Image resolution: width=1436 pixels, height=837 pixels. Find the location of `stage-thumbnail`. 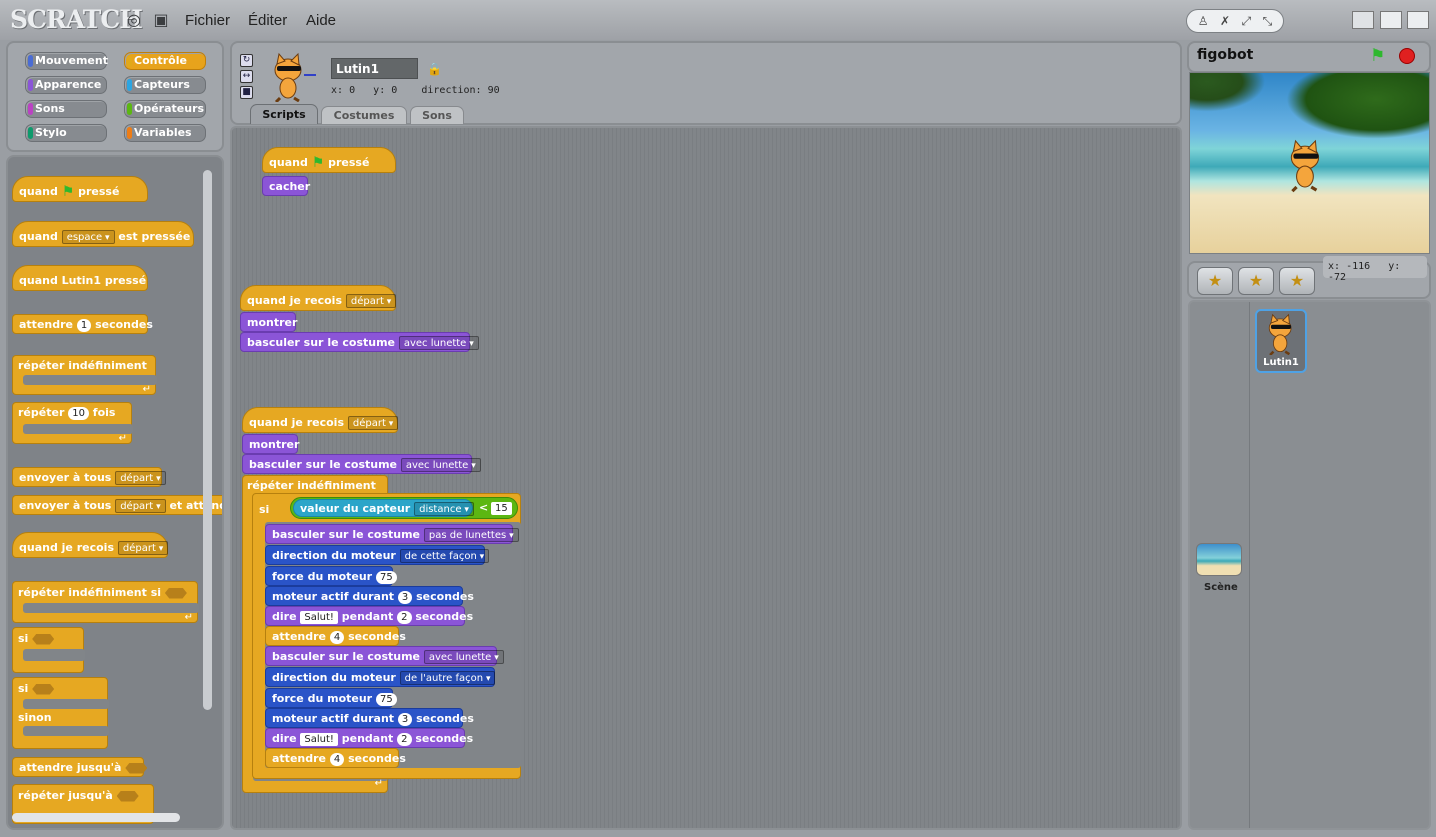

stage-thumbnail is located at coordinates (1219, 559).